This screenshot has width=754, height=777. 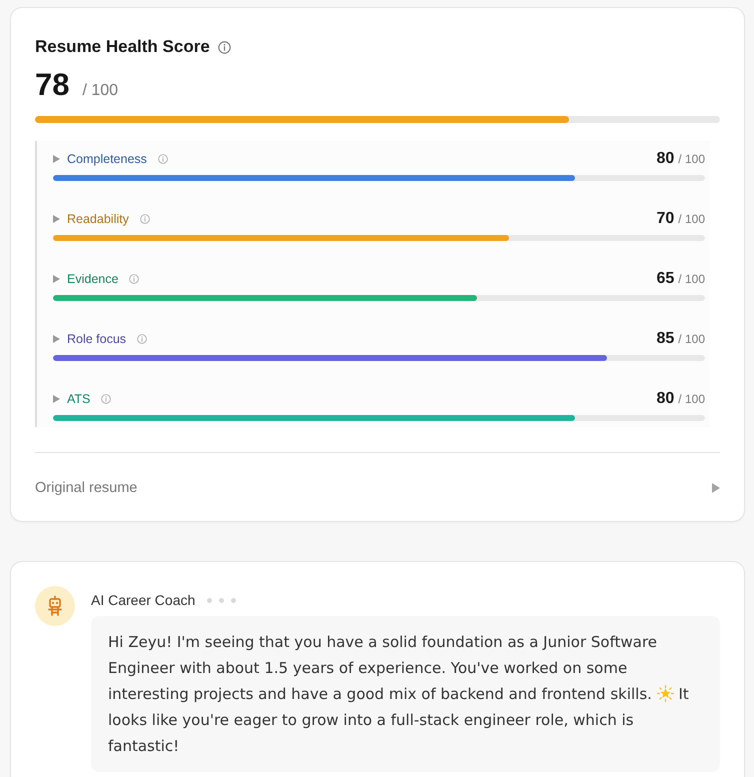 What do you see at coordinates (89, 339) in the screenshot?
I see `category-toggle: Role focus` at bounding box center [89, 339].